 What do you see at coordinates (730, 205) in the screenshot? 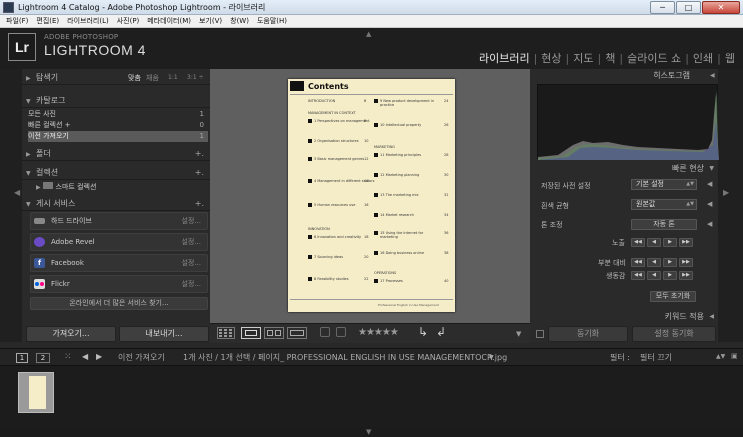
I see `right-panel-edge` at bounding box center [730, 205].